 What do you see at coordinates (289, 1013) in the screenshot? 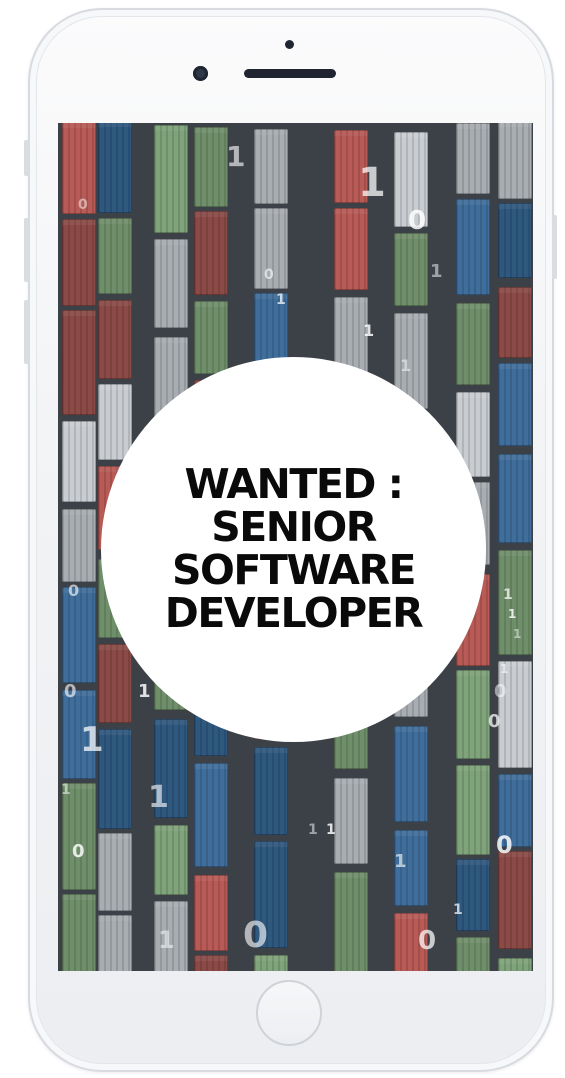
I see `home-button` at bounding box center [289, 1013].